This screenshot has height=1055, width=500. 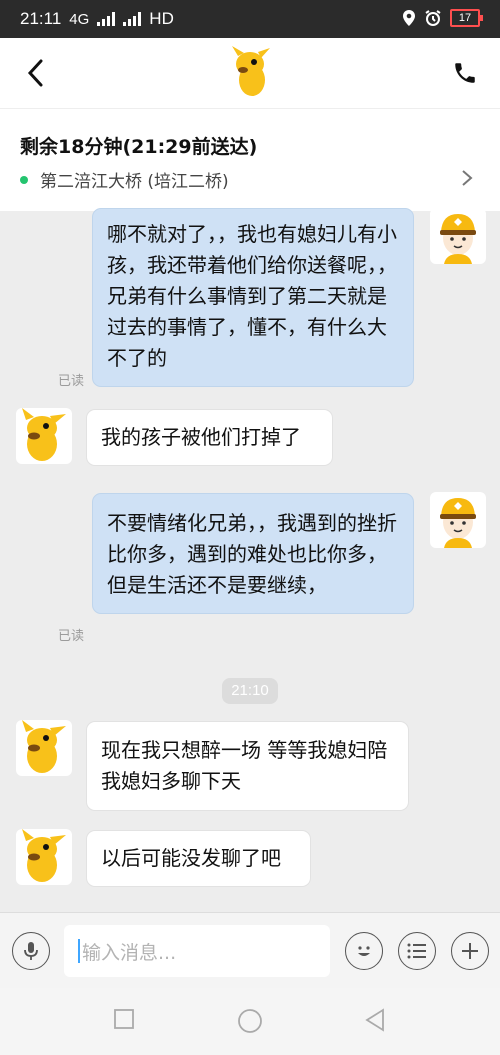 I want to click on timestamp-pill: 21:10, so click(x=250, y=691).